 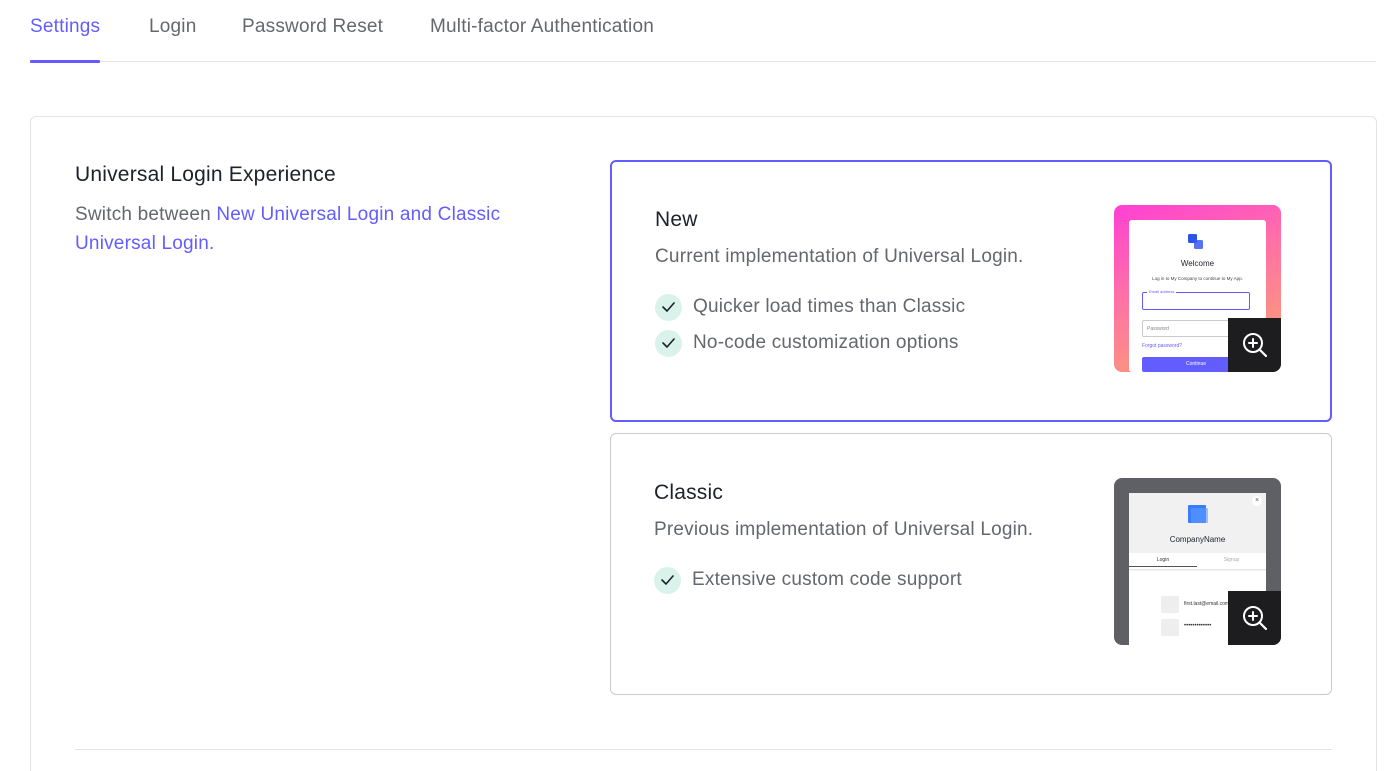 I want to click on preview-lock-icon, so click(x=1170, y=627).